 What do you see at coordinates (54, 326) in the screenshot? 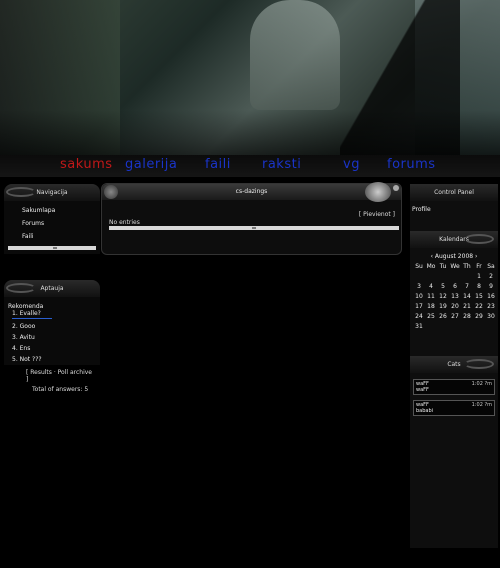
I see `poll-option: 2. Gooo` at bounding box center [54, 326].